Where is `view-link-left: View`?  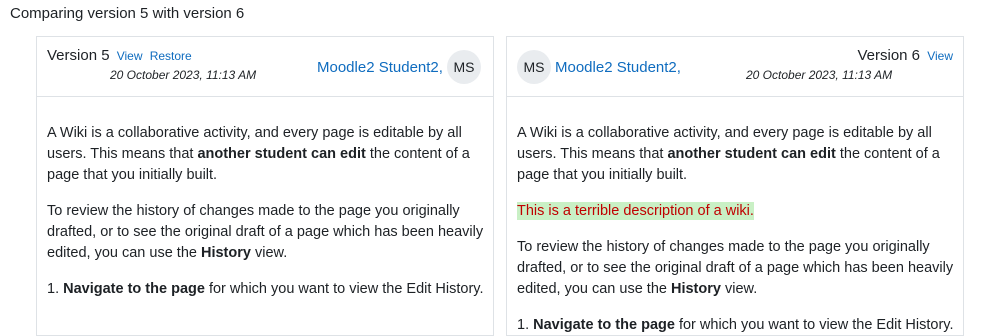 view-link-left: View is located at coordinates (130, 56).